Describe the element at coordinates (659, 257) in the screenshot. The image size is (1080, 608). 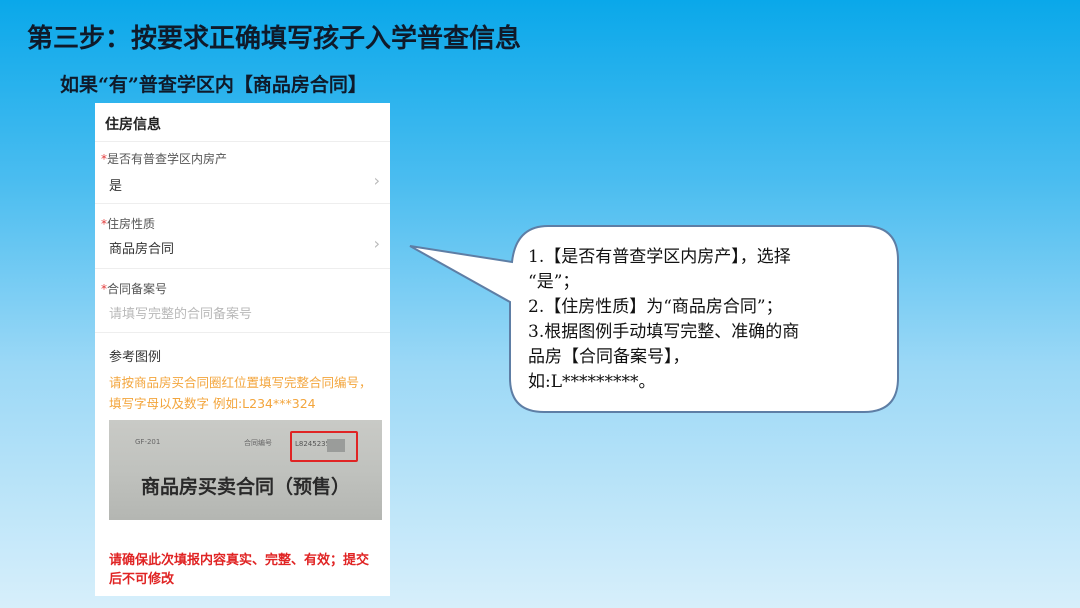
I see `callout-line: 1.【是否有普查学区内房产】，选择` at that location.